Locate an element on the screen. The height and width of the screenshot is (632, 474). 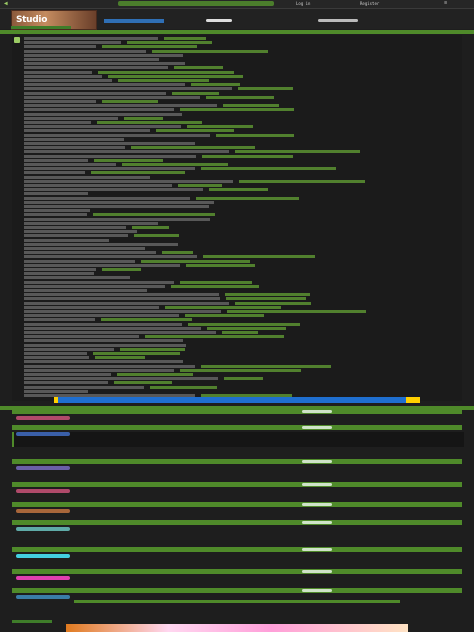
site-search-bar is located at coordinates (196, 3).